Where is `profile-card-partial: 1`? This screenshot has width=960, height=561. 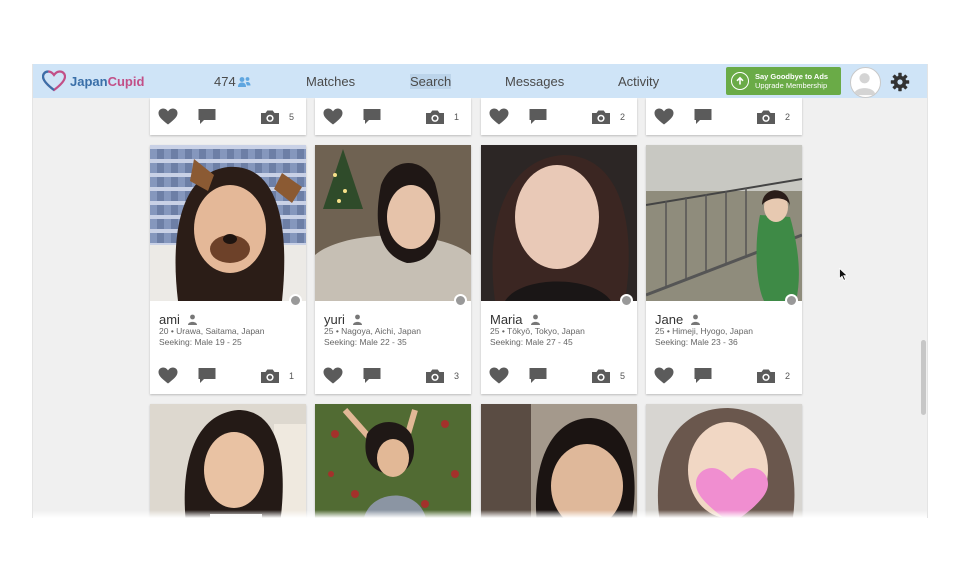 profile-card-partial: 1 is located at coordinates (393, 116).